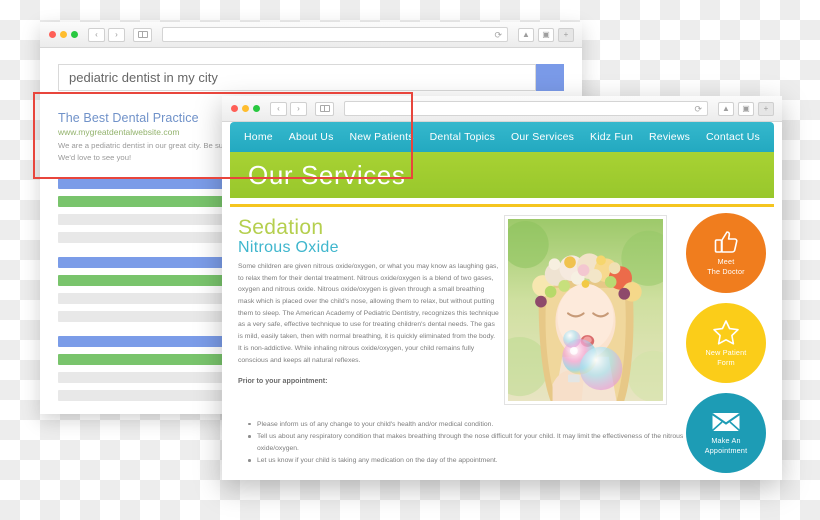  What do you see at coordinates (726, 332) in the screenshot?
I see `star-icon` at bounding box center [726, 332].